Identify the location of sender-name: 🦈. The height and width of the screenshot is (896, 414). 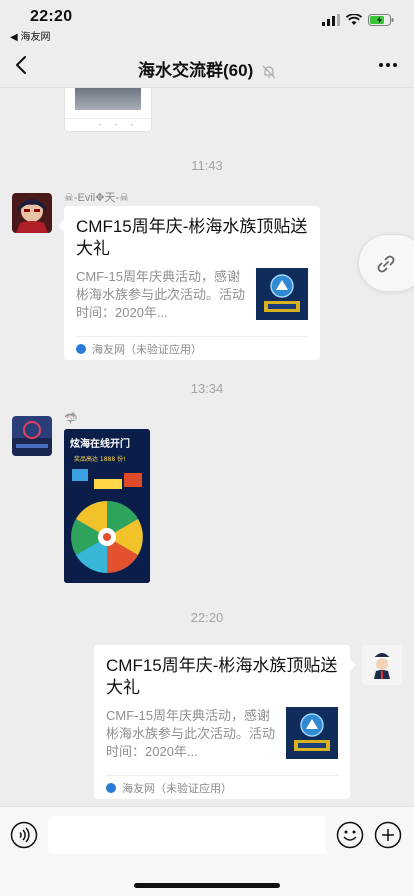
(71, 419).